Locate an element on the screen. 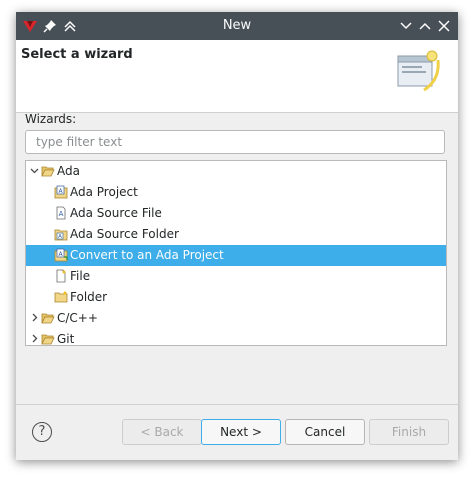 The height and width of the screenshot is (479, 474). convert-project-icon: A is located at coordinates (61, 255).